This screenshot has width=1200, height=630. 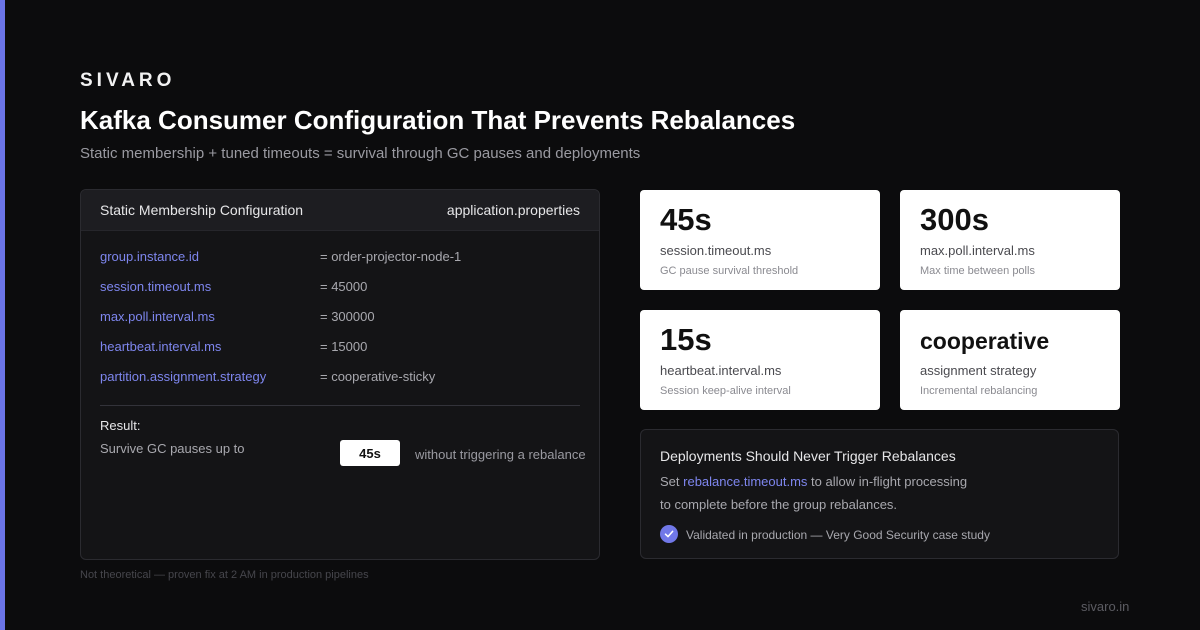 What do you see at coordinates (391, 256) in the screenshot?
I see `config-value: = order-projector-node-1` at bounding box center [391, 256].